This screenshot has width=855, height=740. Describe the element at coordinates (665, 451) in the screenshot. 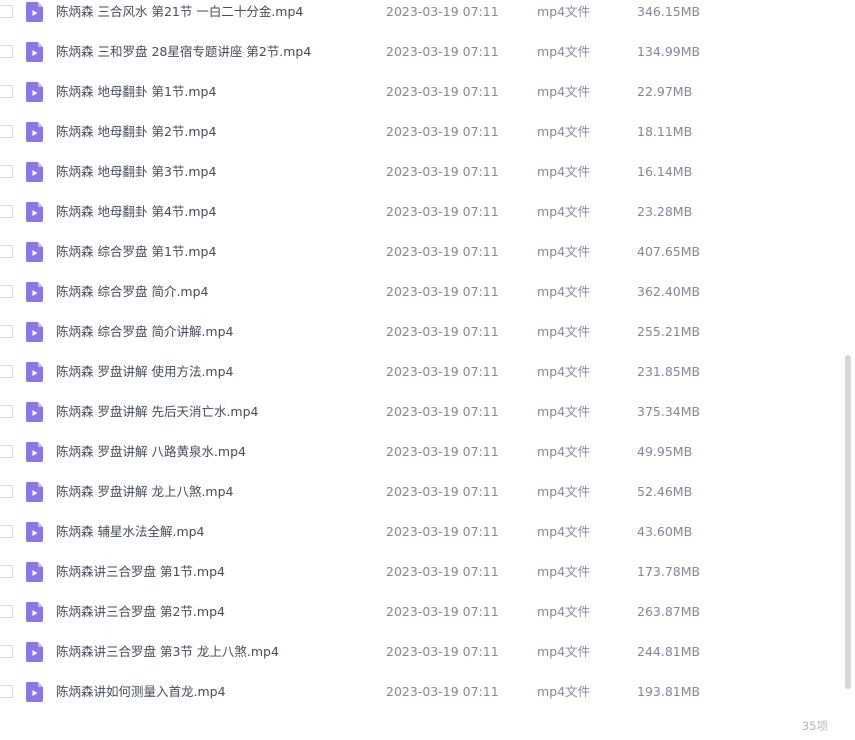

I see `file-size: 49.95MB` at that location.